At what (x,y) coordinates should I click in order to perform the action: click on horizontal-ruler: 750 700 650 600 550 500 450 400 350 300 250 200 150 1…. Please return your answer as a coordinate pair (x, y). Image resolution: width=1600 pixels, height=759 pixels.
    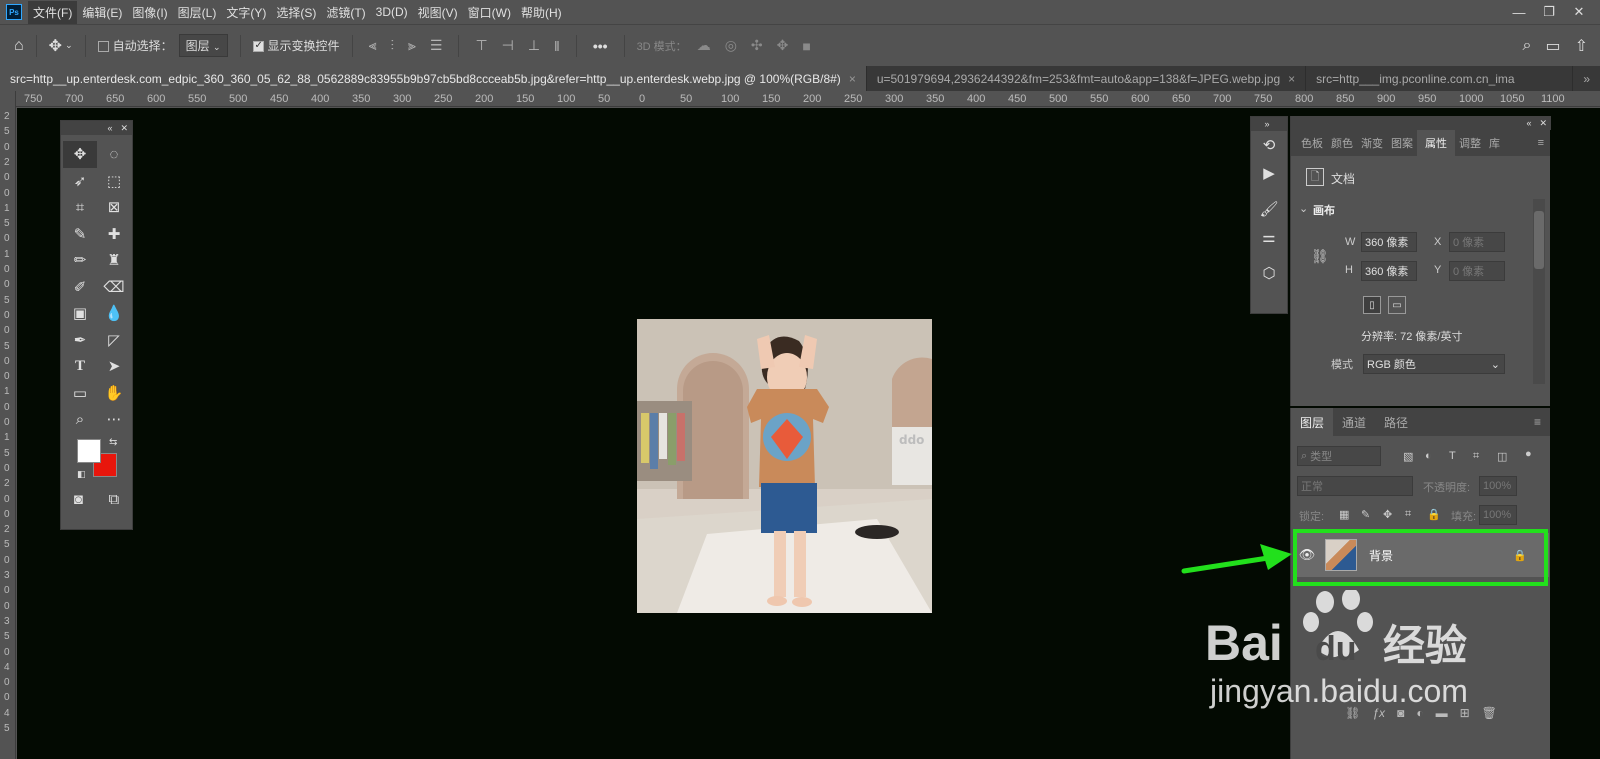
    Looking at the image, I should click on (808, 99).